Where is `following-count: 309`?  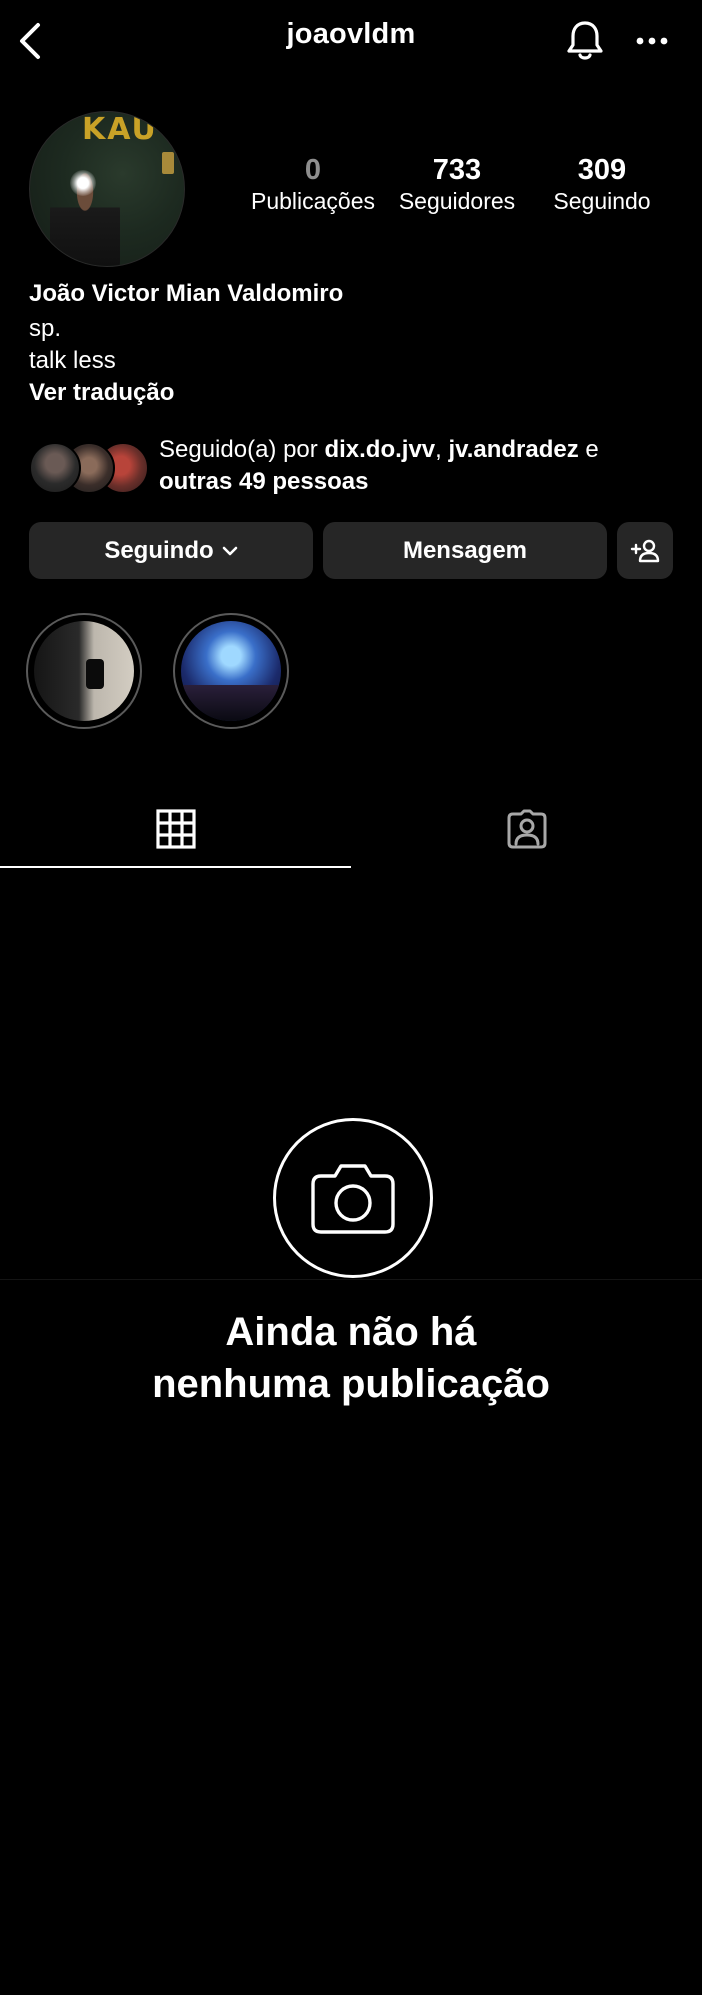
following-count: 309 is located at coordinates (602, 170).